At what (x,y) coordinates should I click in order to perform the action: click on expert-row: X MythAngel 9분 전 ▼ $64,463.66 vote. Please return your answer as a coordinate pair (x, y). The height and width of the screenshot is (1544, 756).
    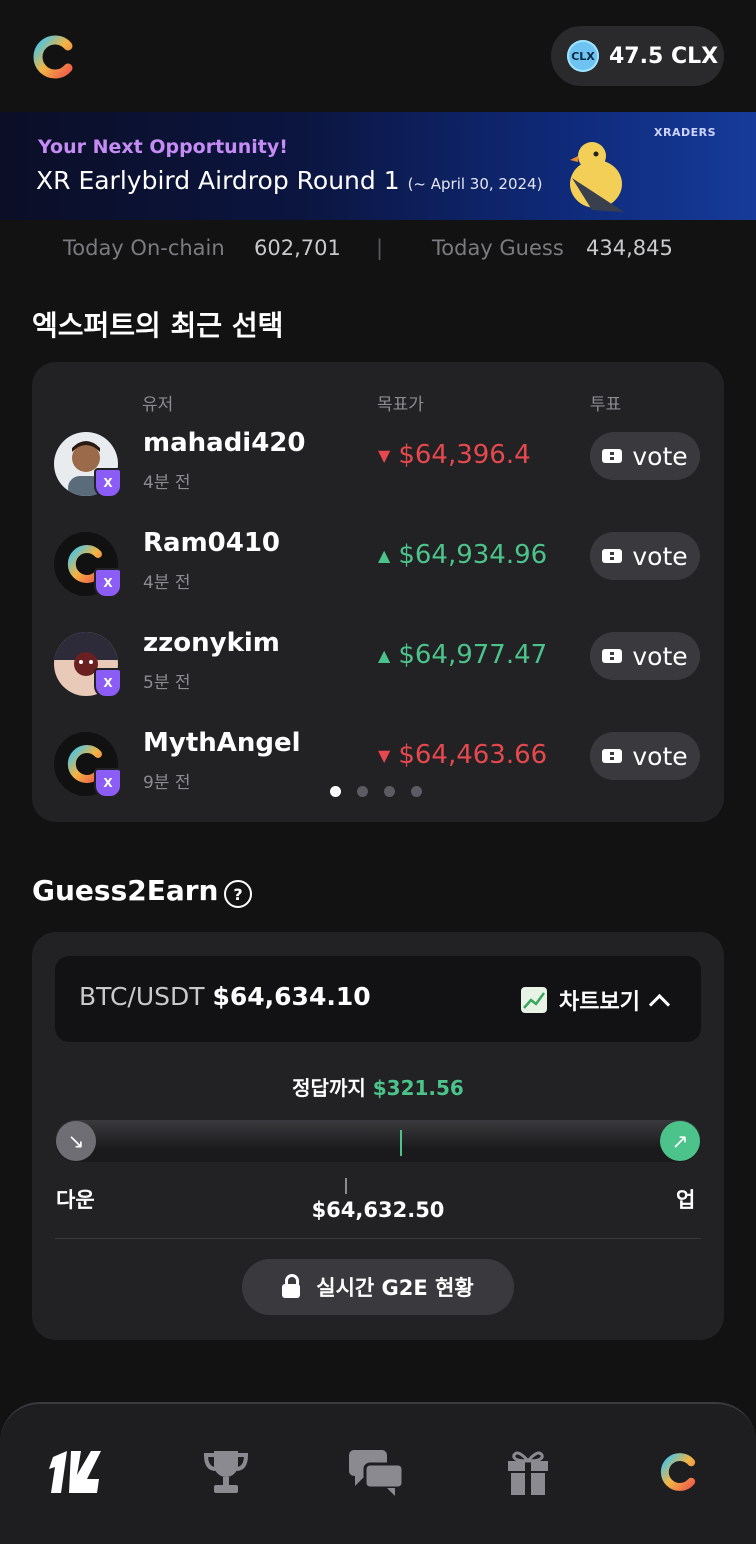
    Looking at the image, I should click on (378, 771).